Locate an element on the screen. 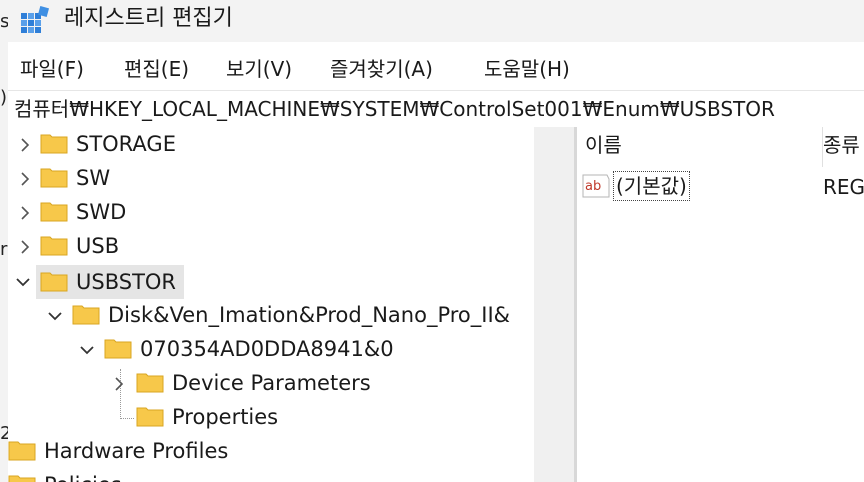 The image size is (864, 482). menu-favorites: 즐겨찾기(A) is located at coordinates (381, 69).